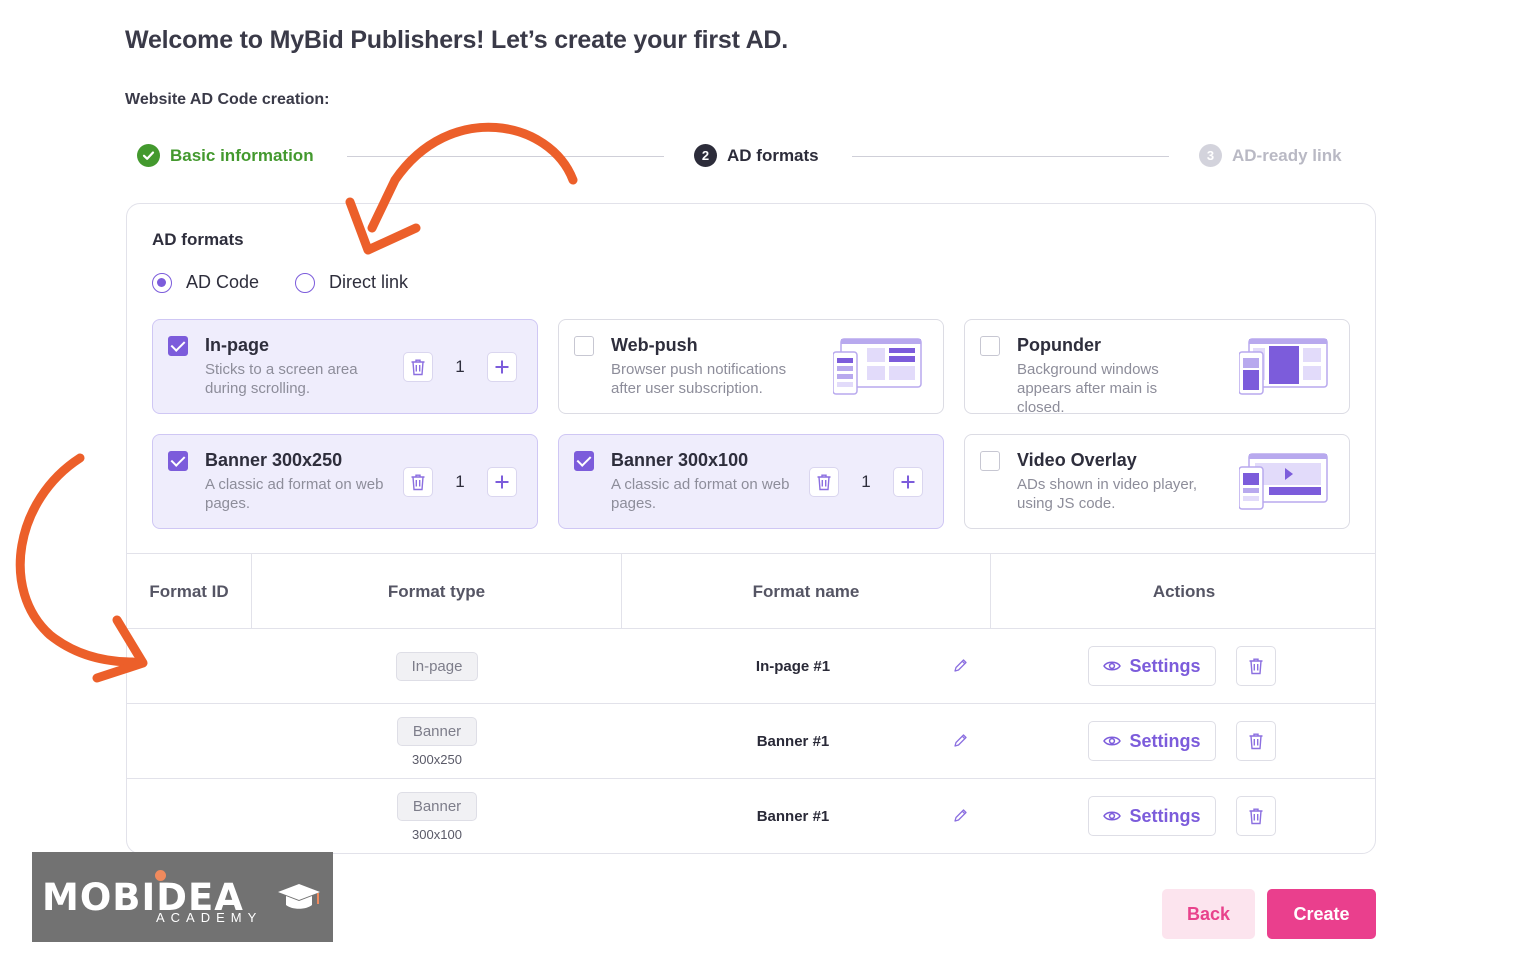  Describe the element at coordinates (1287, 155) in the screenshot. I see `step-label: AD-ready link` at that location.